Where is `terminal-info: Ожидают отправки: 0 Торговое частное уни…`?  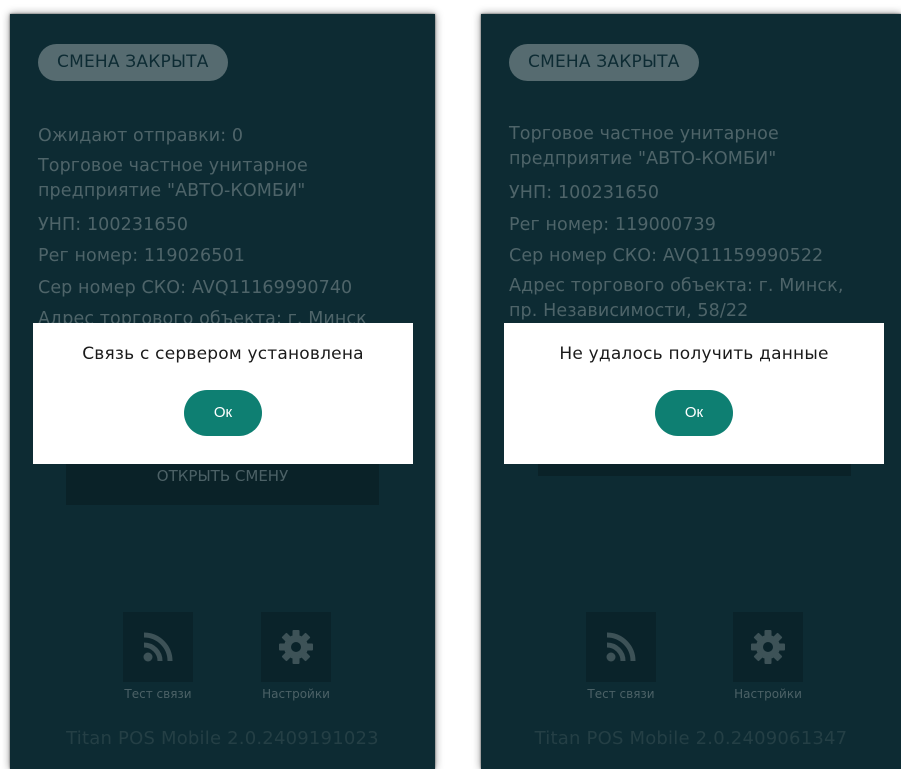
terminal-info: Ожидают отправки: 0 Торговое частное уни… is located at coordinates (235, 229).